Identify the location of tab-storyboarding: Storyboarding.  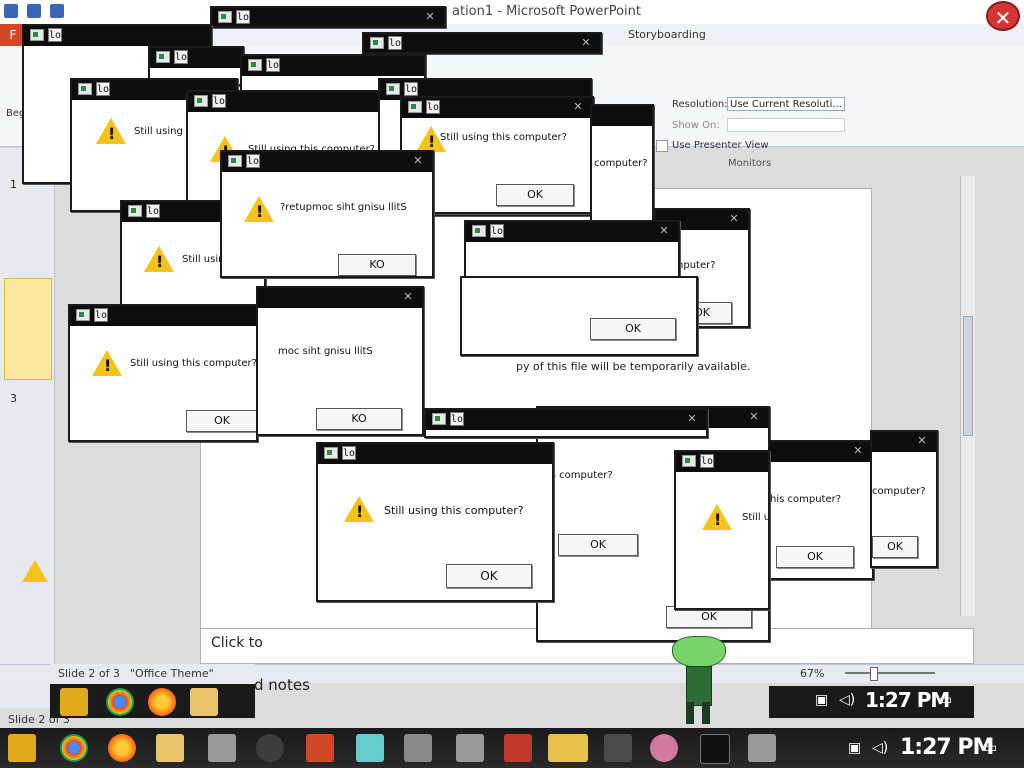
(667, 34).